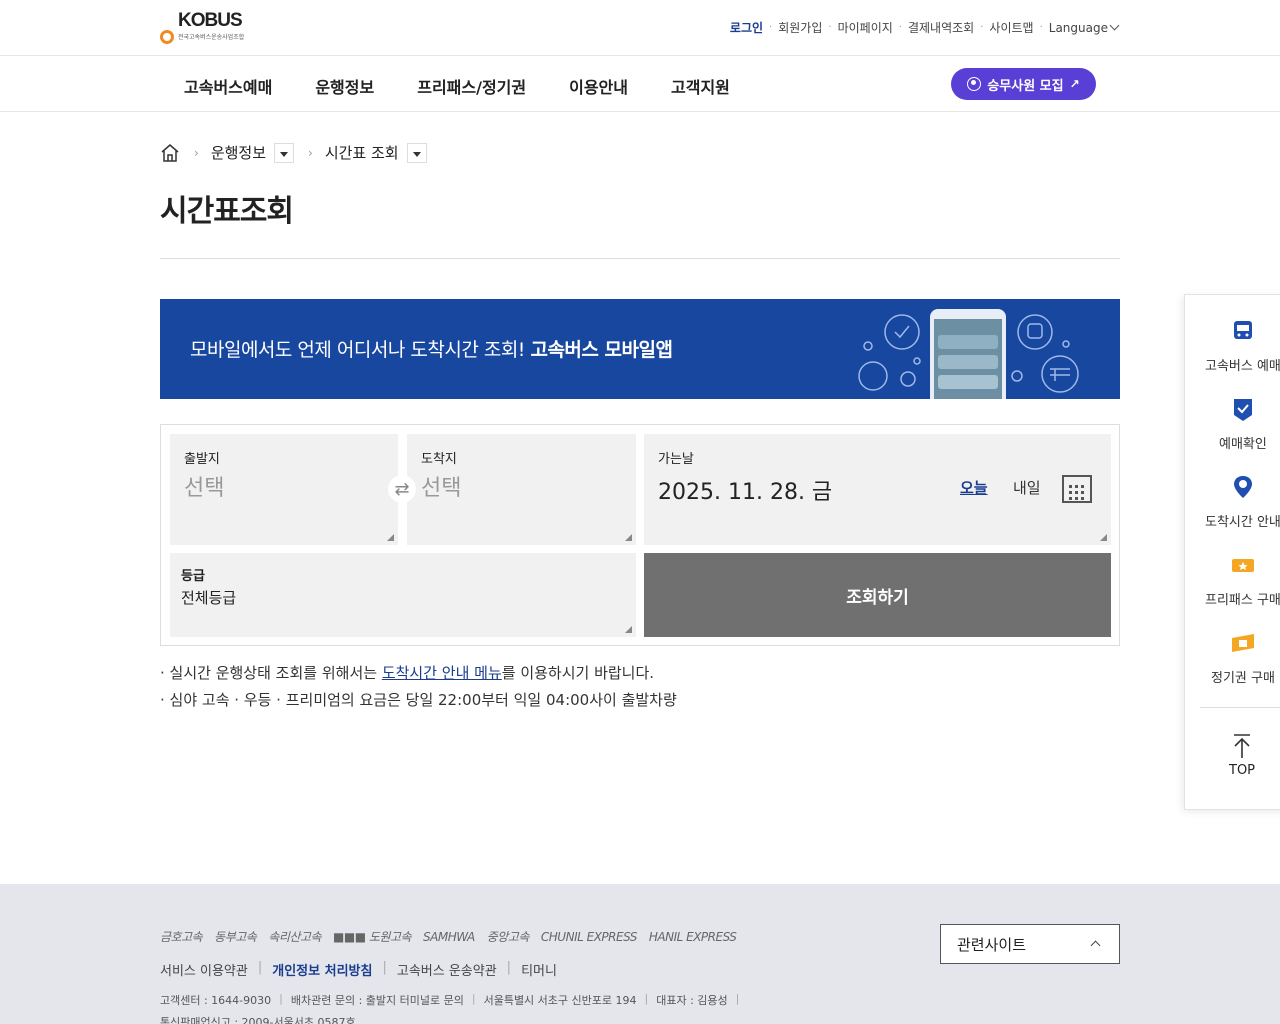 This screenshot has height=1024, width=1280. I want to click on arrival-value: 선택, so click(441, 488).